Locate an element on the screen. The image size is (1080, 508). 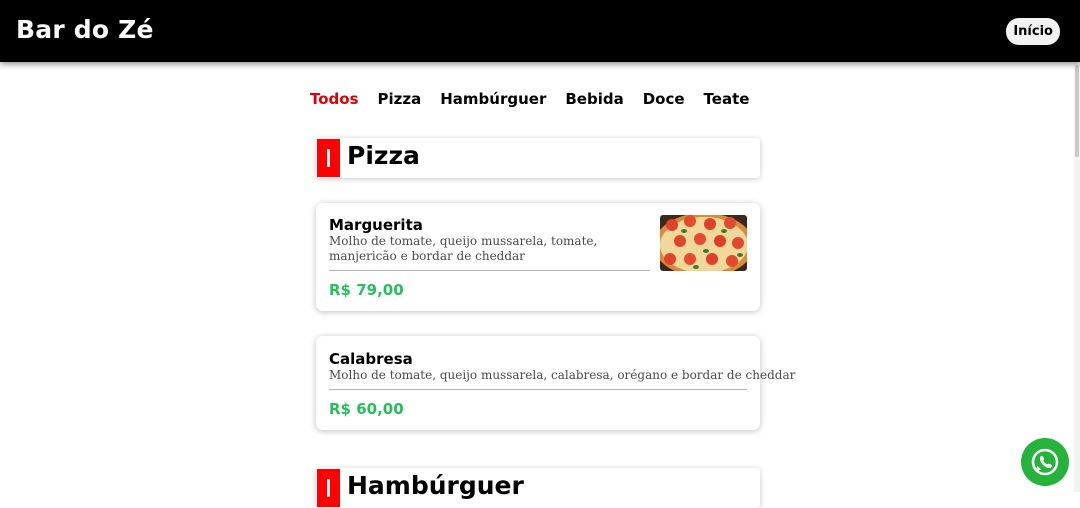
pizza-photo is located at coordinates (703, 243).